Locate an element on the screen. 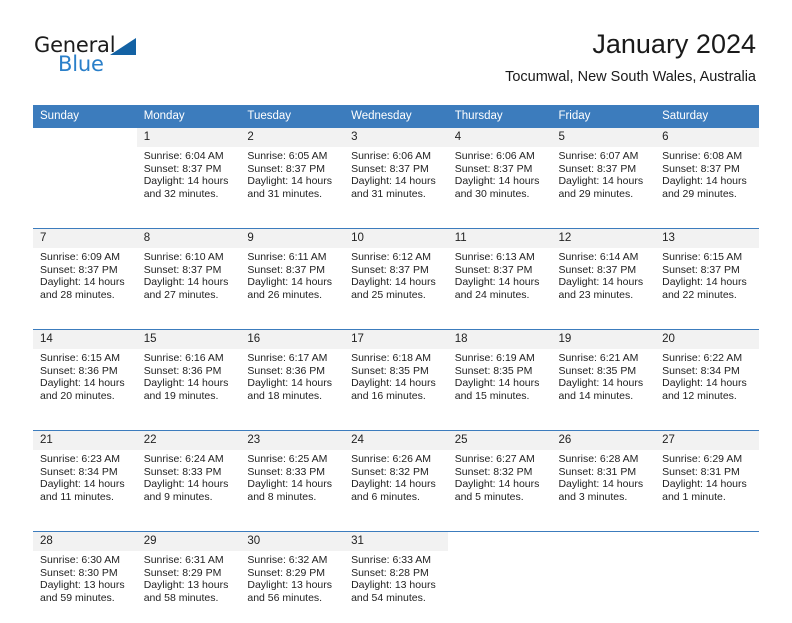 The width and height of the screenshot is (792, 623). daynum-row: 14 15 16 17 18 19 20 is located at coordinates (396, 339).